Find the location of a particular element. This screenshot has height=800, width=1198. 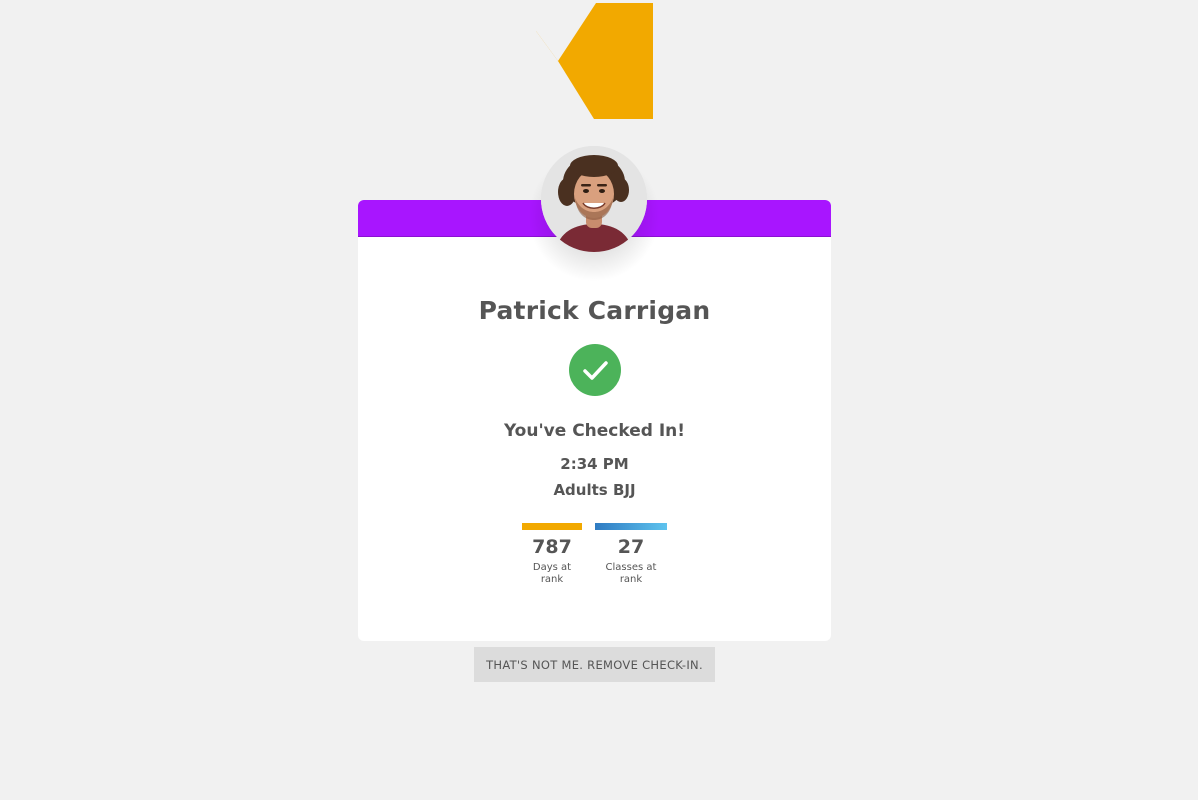

stat-value: 787 is located at coordinates (552, 547).